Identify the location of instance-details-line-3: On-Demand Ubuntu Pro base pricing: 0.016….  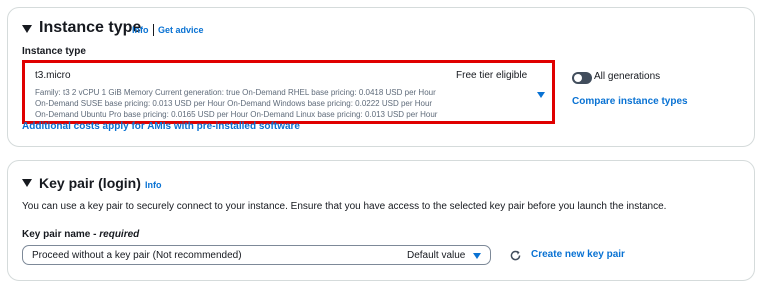
(236, 114).